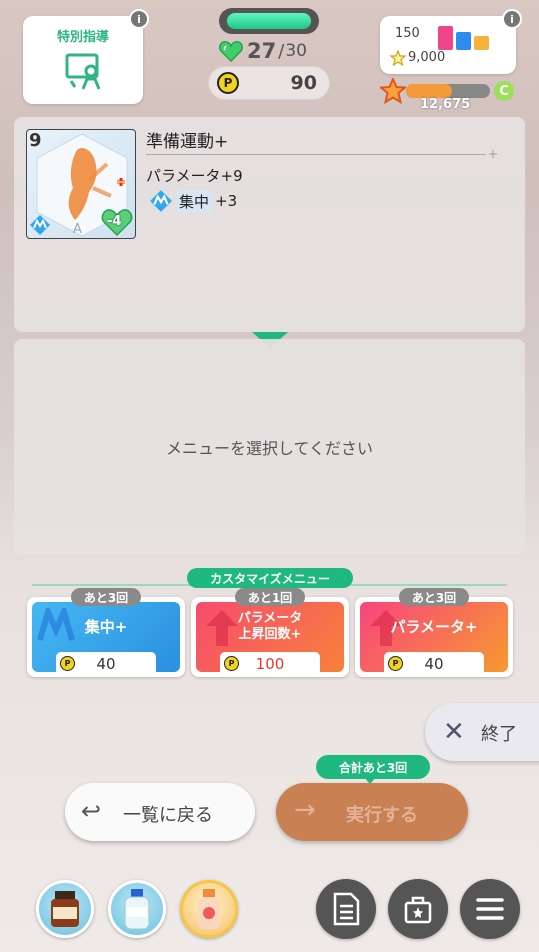 Image resolution: width=539 pixels, height=952 pixels. I want to click on card-effect-focus: 集中 +3, so click(193, 201).